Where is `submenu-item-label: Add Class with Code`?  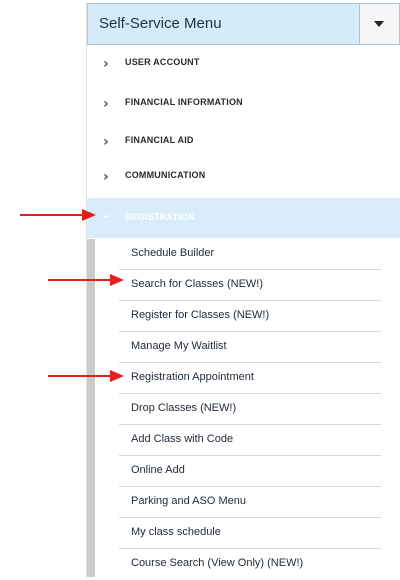
submenu-item-label: Add Class with Code is located at coordinates (182, 439).